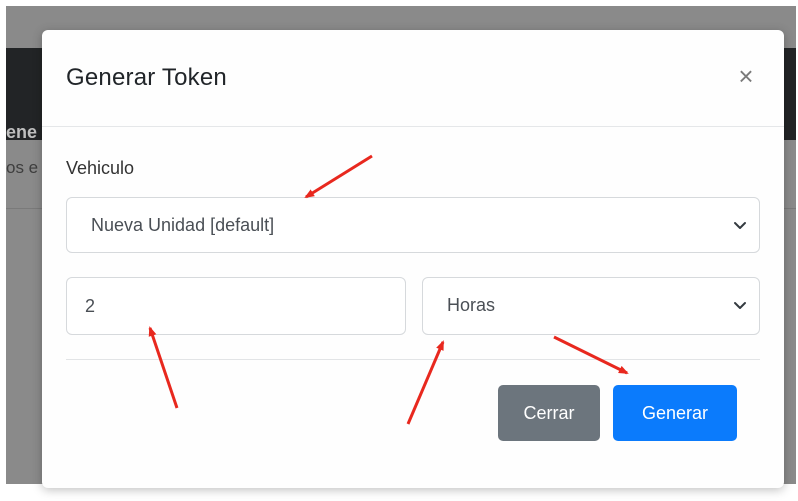 The width and height of the screenshot is (798, 501). What do you see at coordinates (236, 306) in the screenshot?
I see `duration-quantity-input` at bounding box center [236, 306].